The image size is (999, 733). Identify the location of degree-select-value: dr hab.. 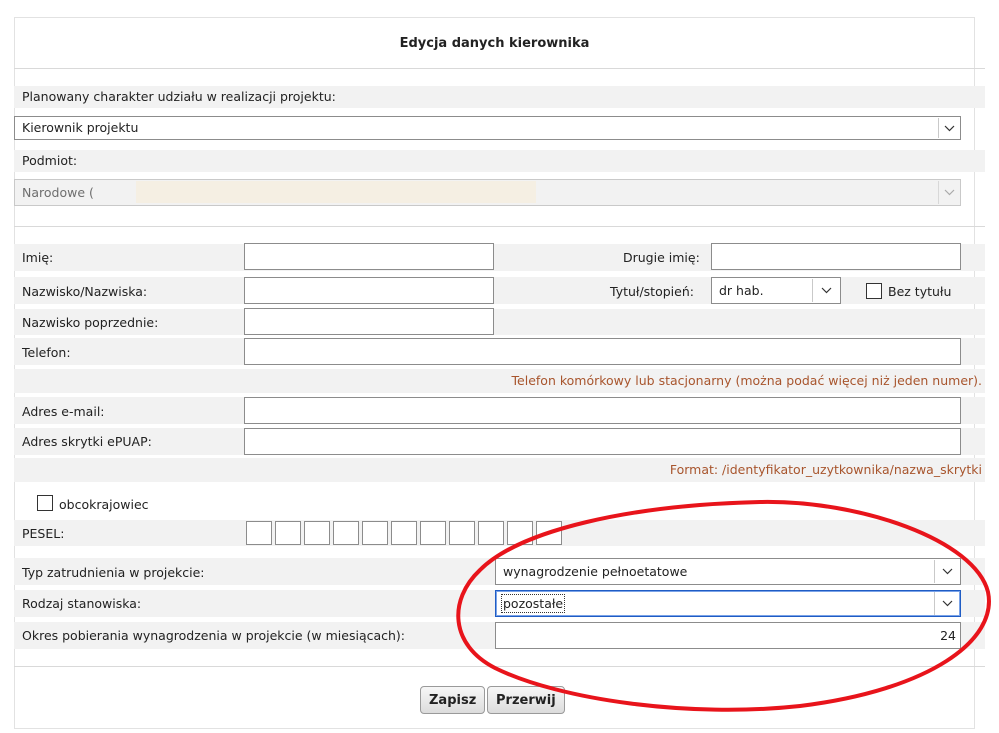
(741, 290).